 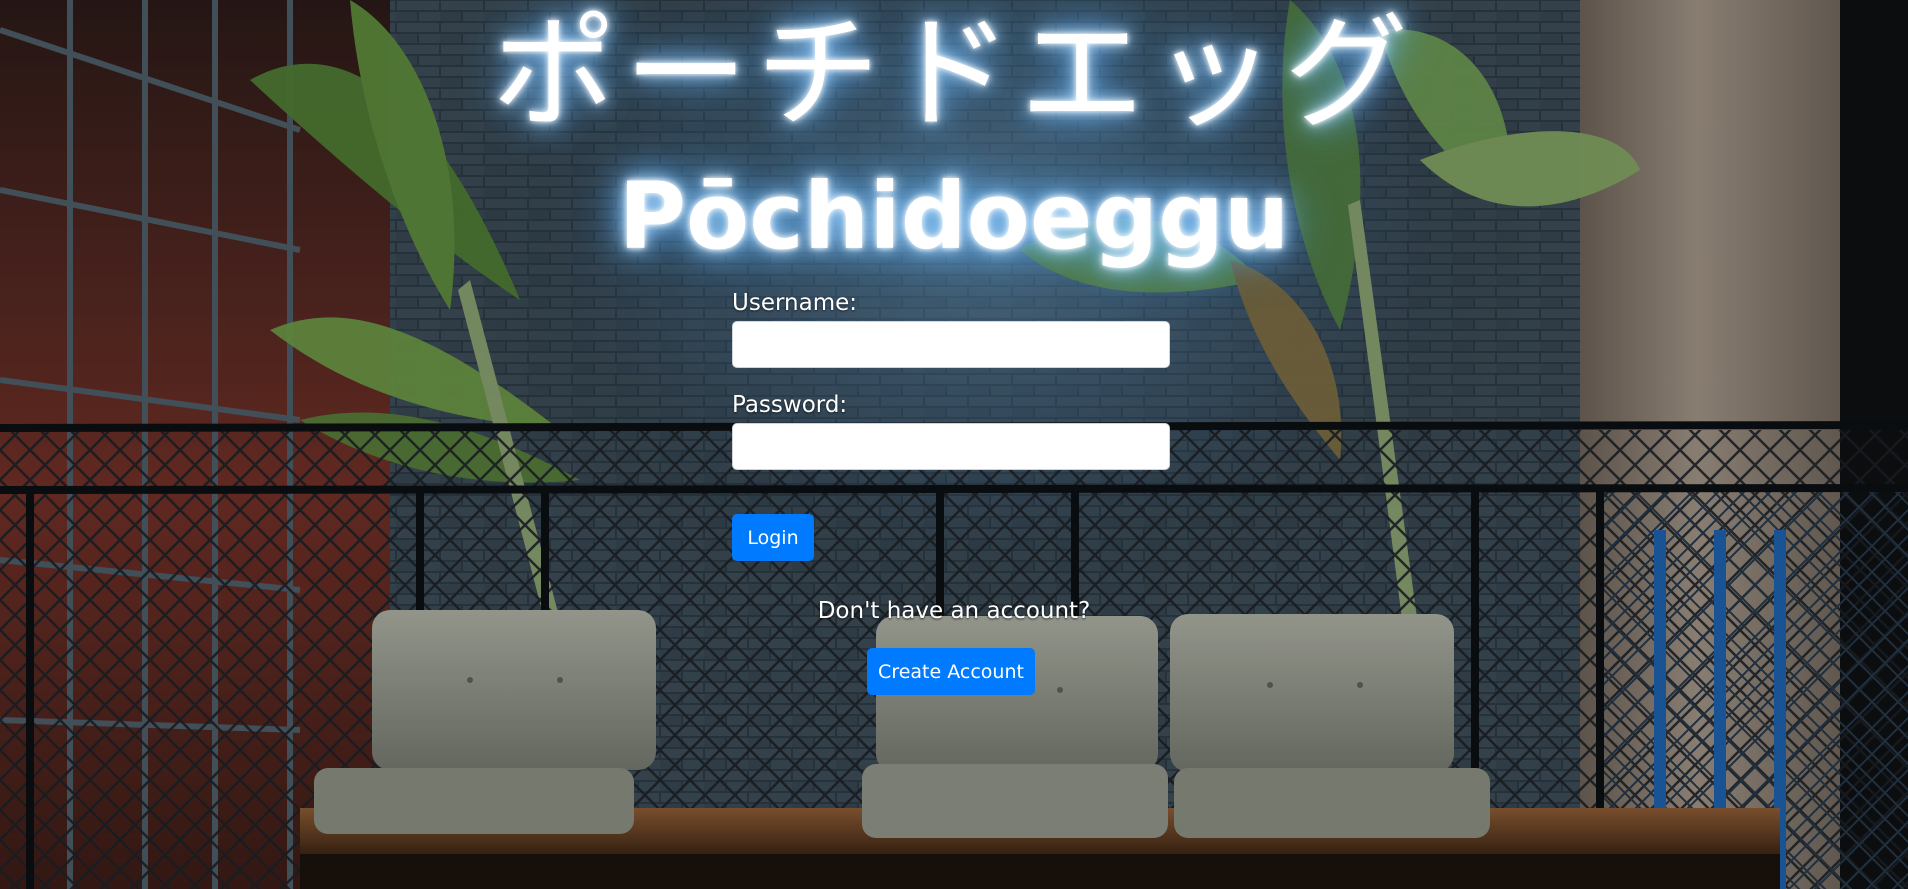 What do you see at coordinates (953, 74) in the screenshot?
I see `neon-sign-japanese: ポーチドエッグ` at bounding box center [953, 74].